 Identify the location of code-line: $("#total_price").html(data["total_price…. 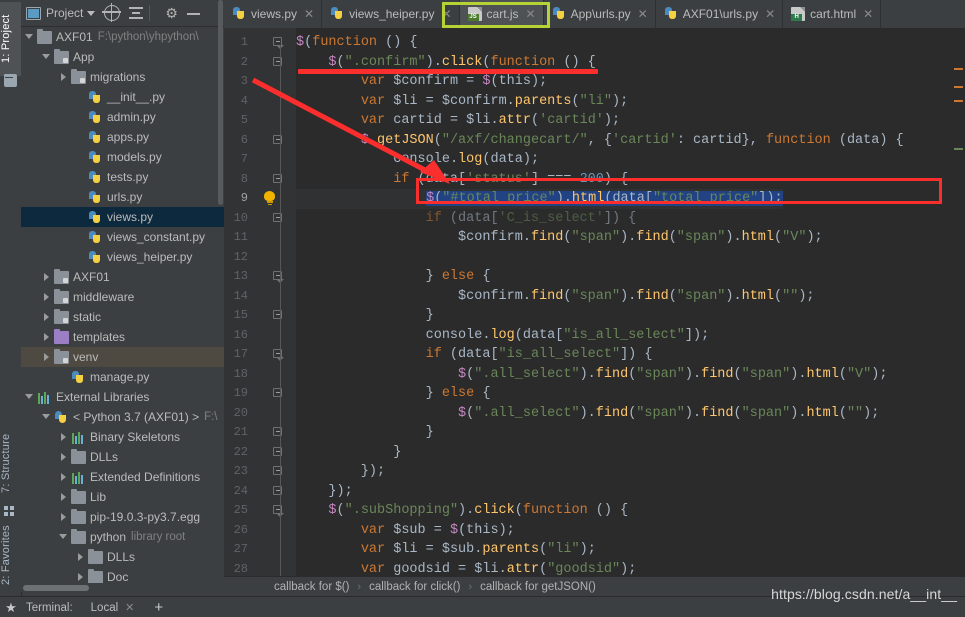
(539, 199).